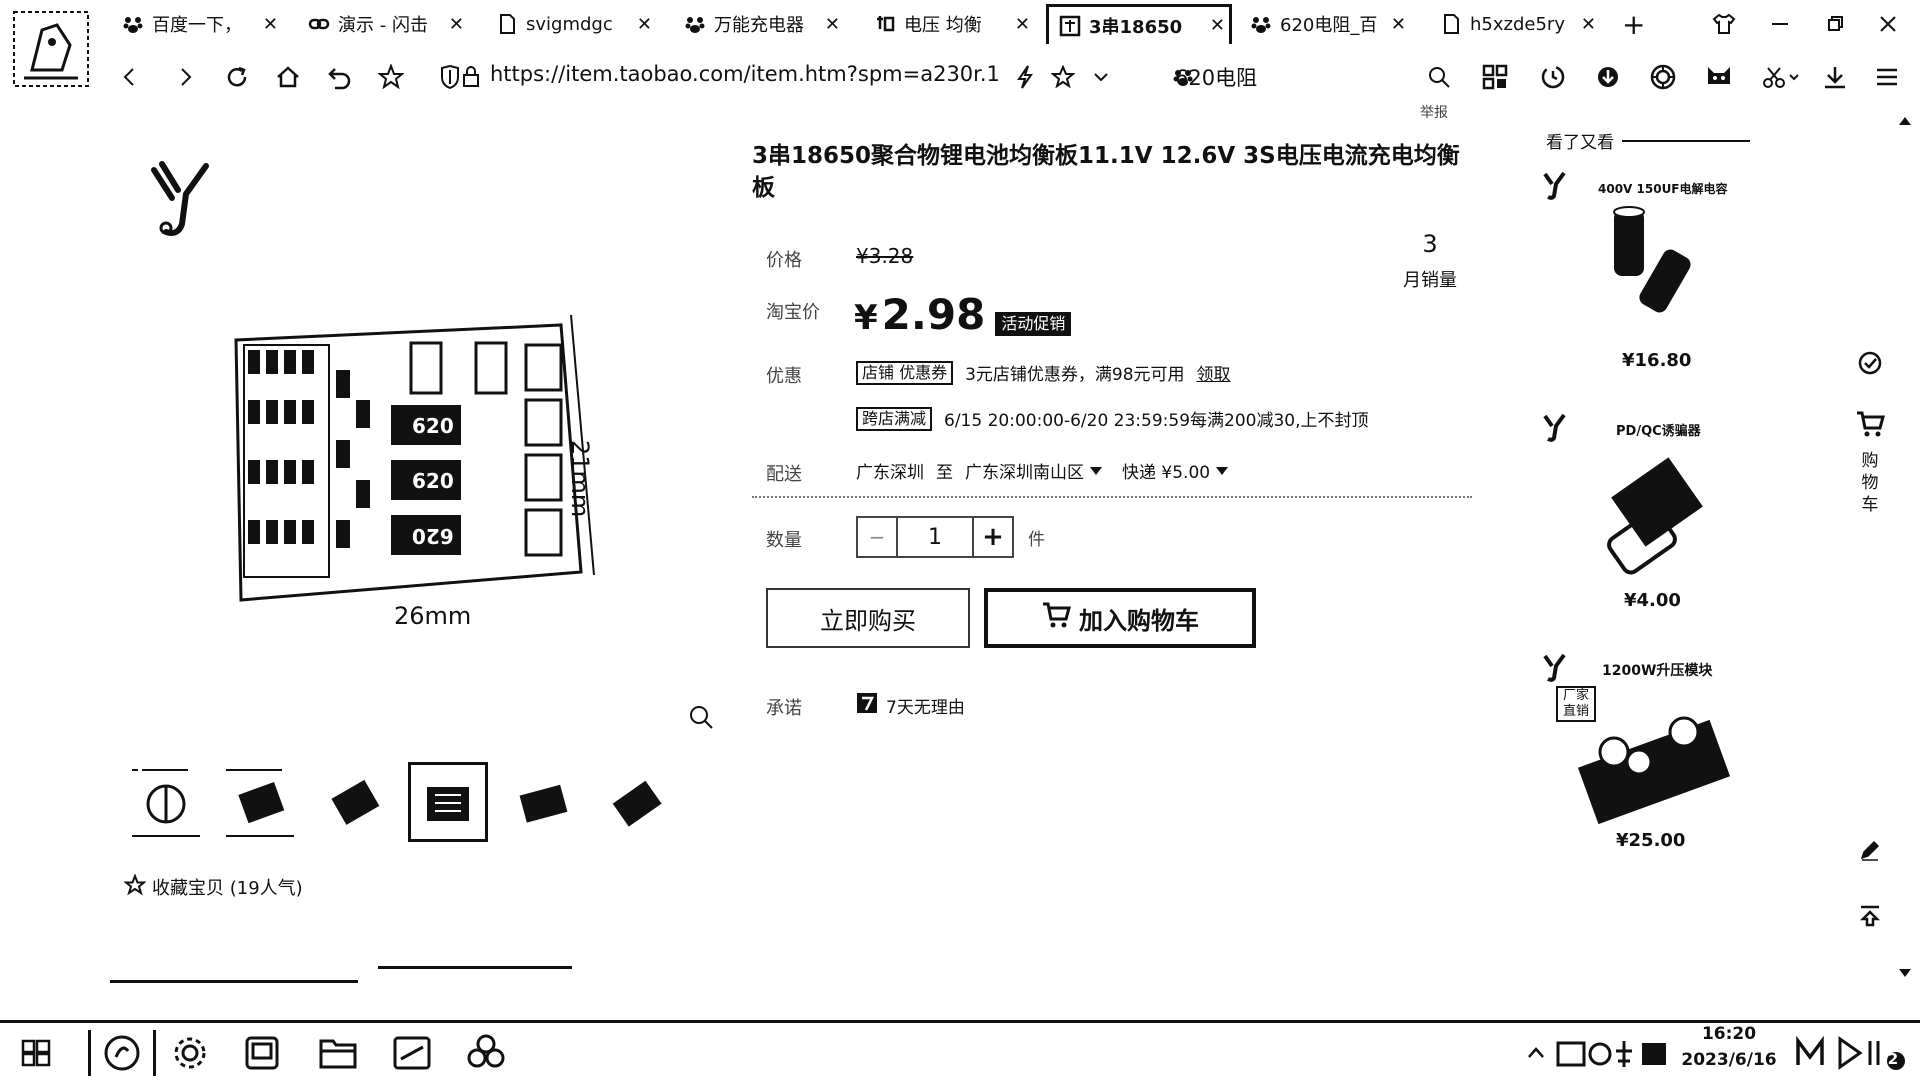  I want to click on search-box: 620电阻, so click(1216, 77).